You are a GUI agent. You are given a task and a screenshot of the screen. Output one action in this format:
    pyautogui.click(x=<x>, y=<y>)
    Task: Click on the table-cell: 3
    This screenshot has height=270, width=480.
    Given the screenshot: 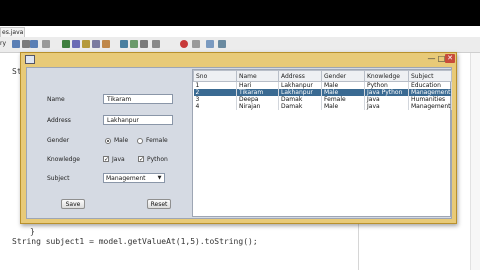 What is the action you would take?
    pyautogui.click(x=215, y=99)
    